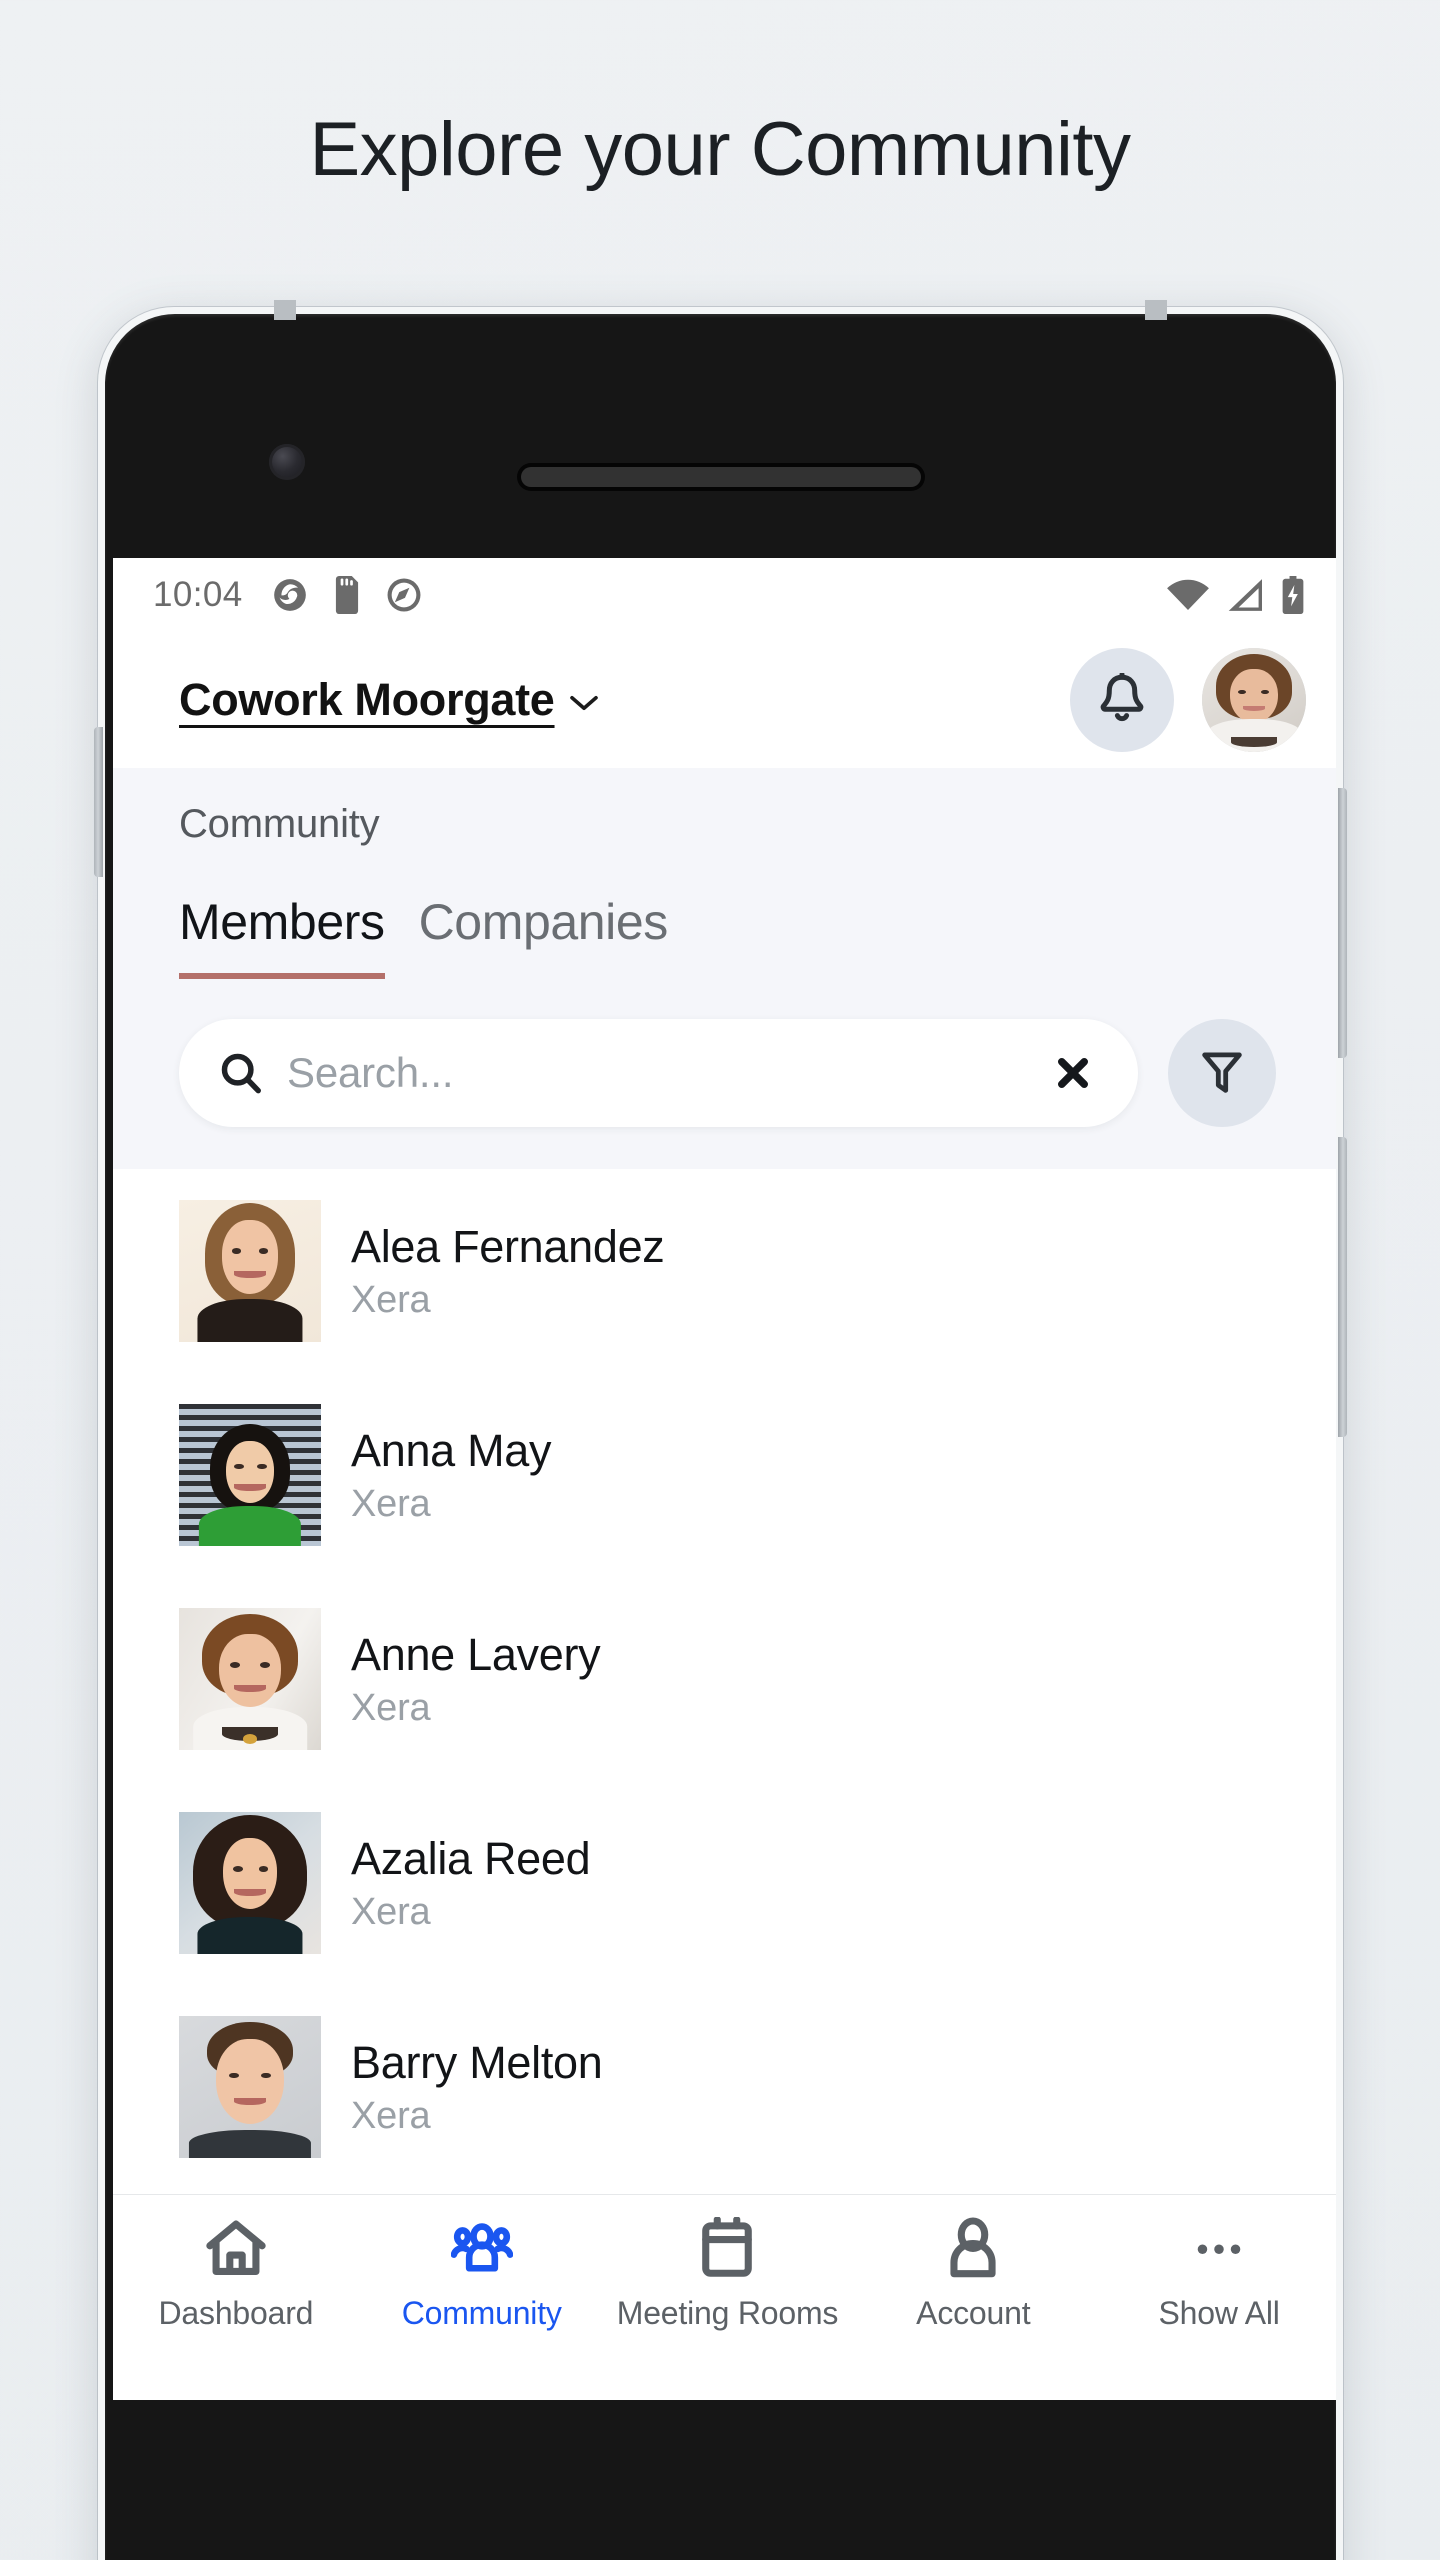 The image size is (1440, 2560). I want to click on nav-label-dashboard: Dashboard, so click(236, 2313).